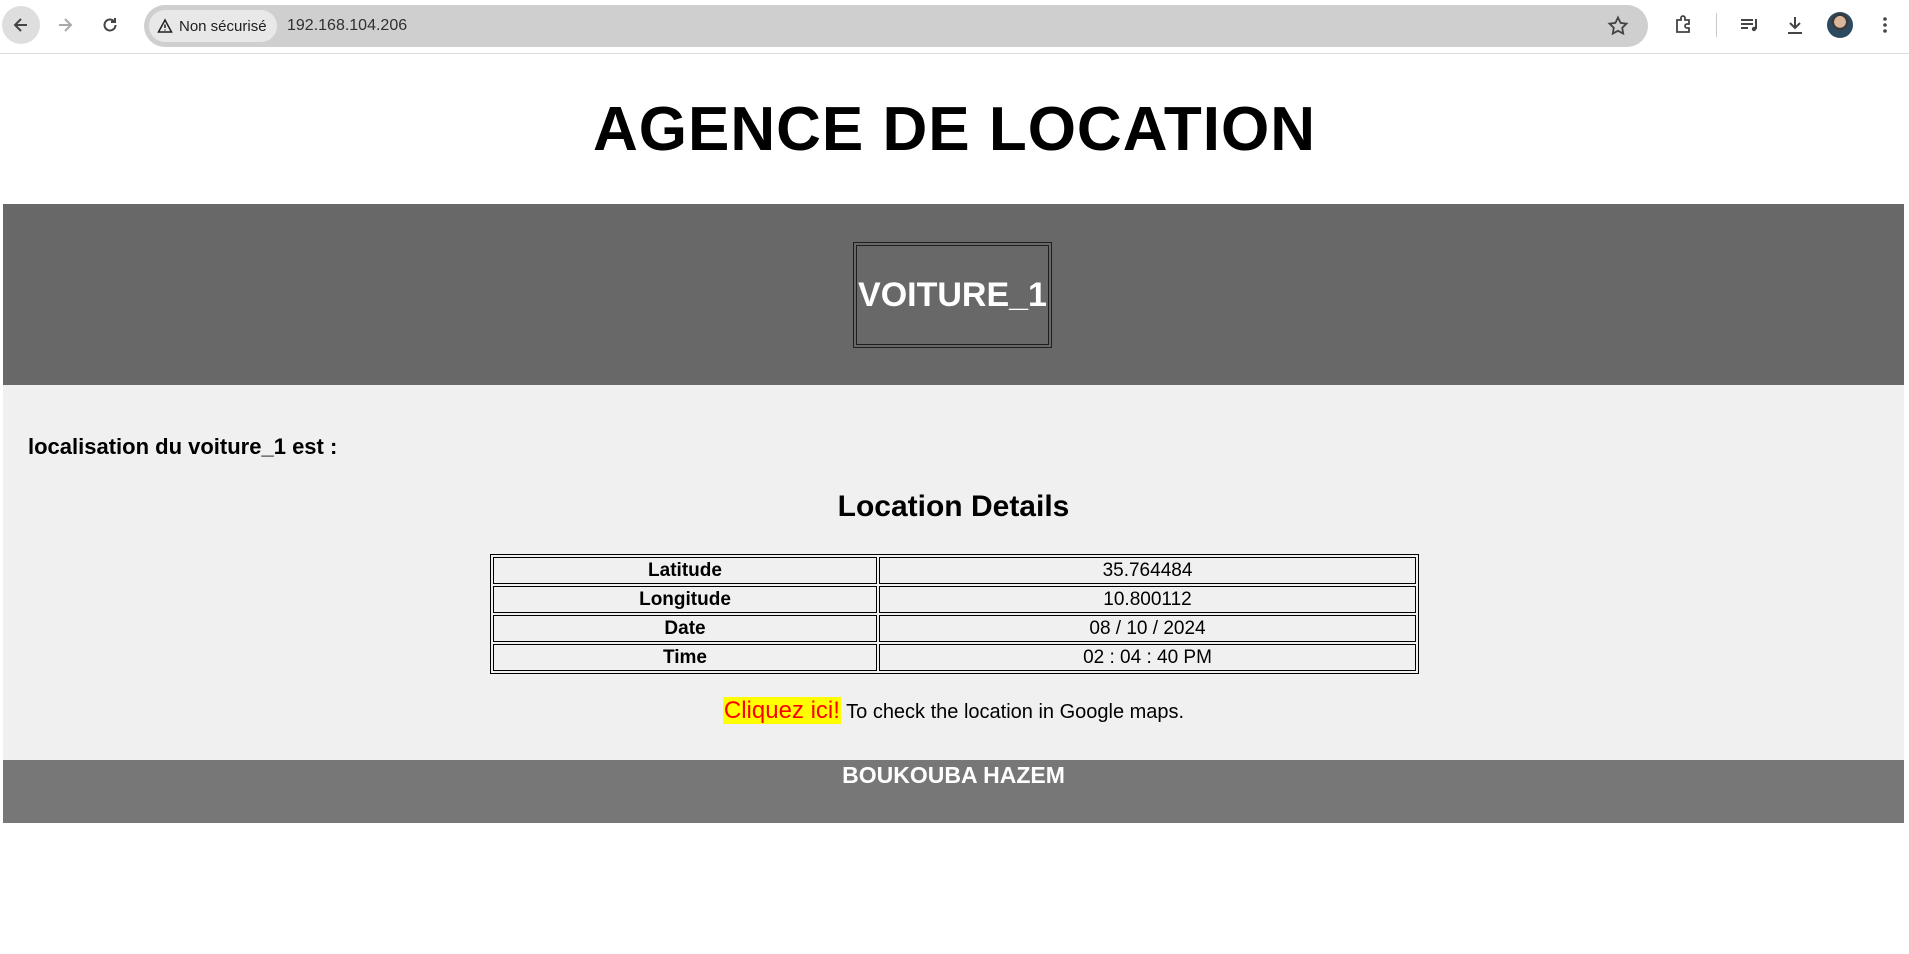 The width and height of the screenshot is (1909, 954). I want to click on table-row: Longitude 10.800112, so click(954, 599).